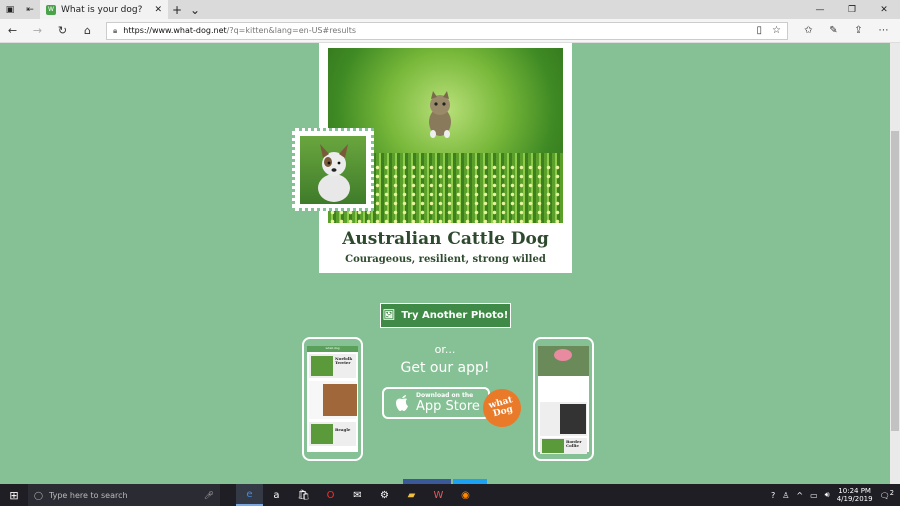 Image resolution: width=900 pixels, height=506 pixels. Describe the element at coordinates (891, 493) in the screenshot. I see `notification-count: 2` at that location.